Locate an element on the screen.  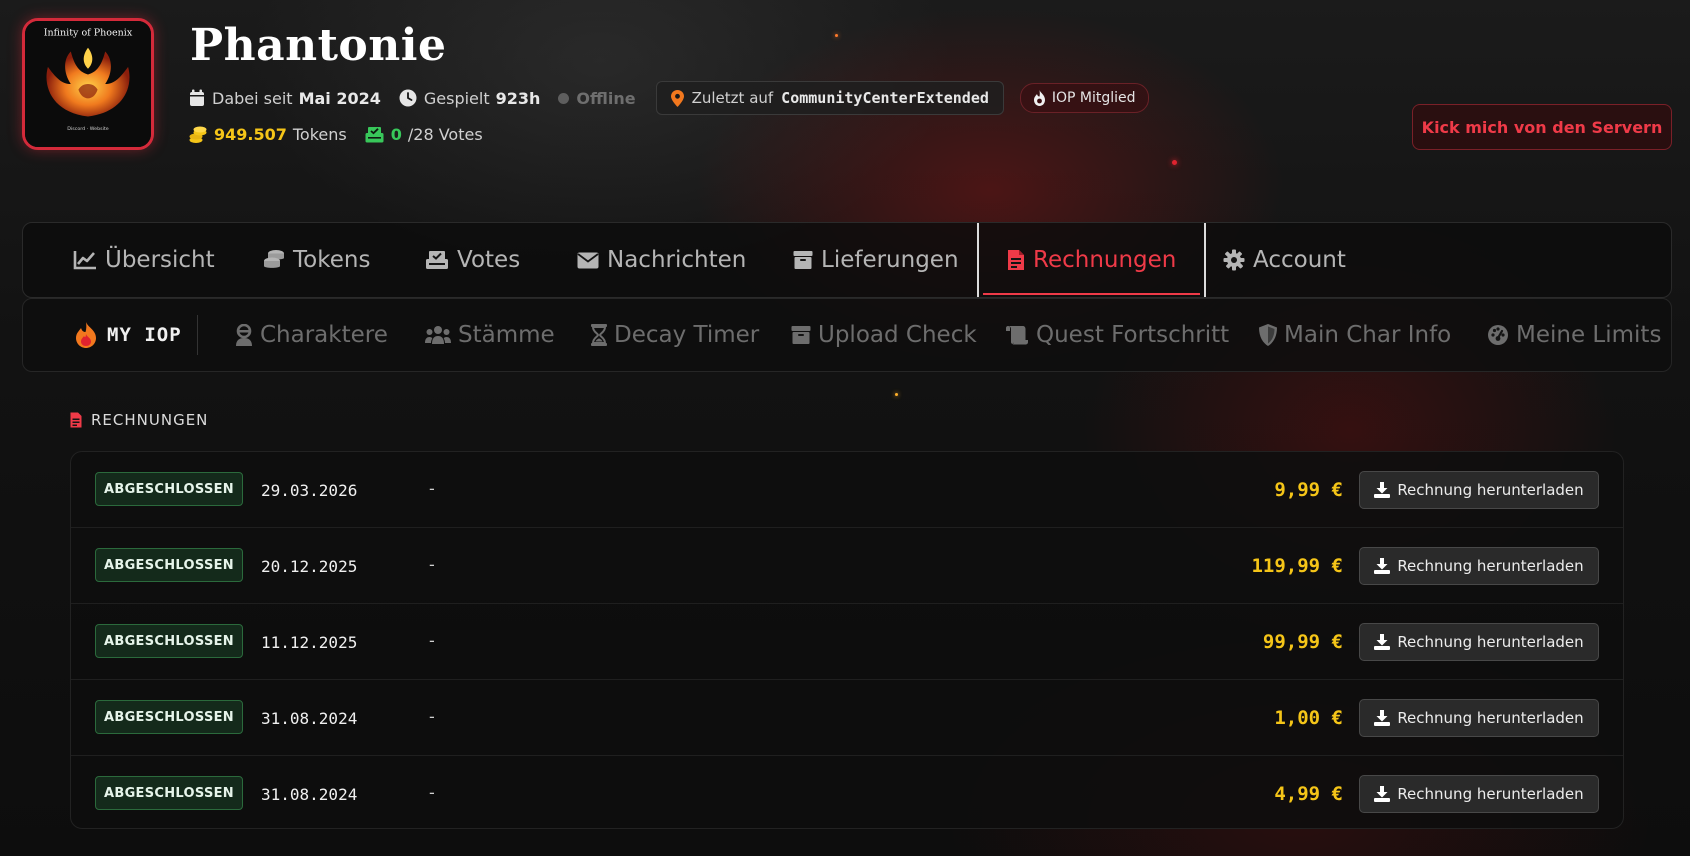
subtab-decay-timer: Decay Timer is located at coordinates (675, 335).